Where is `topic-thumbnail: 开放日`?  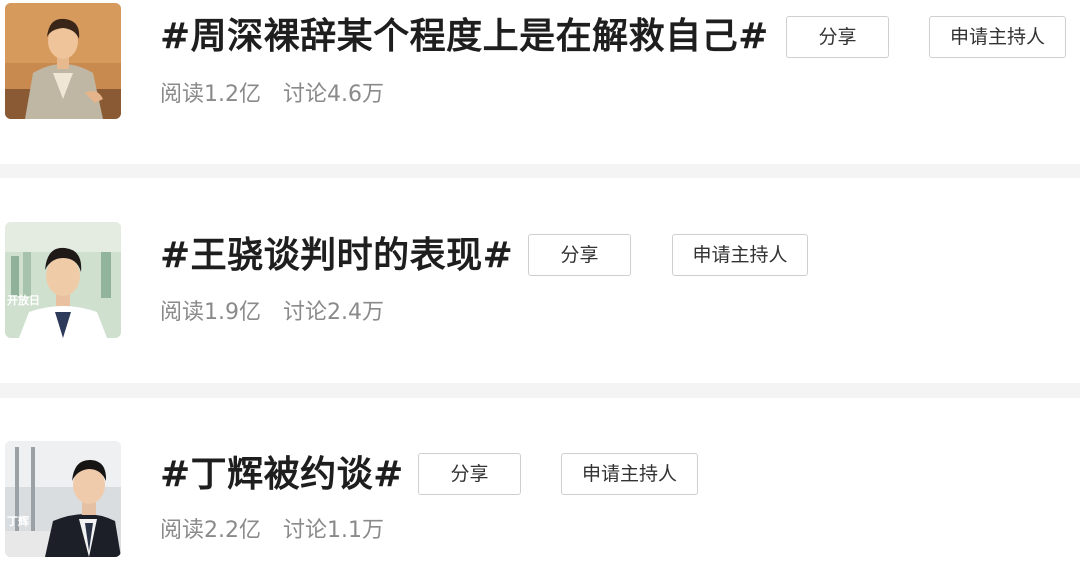 topic-thumbnail: 开放日 is located at coordinates (63, 280).